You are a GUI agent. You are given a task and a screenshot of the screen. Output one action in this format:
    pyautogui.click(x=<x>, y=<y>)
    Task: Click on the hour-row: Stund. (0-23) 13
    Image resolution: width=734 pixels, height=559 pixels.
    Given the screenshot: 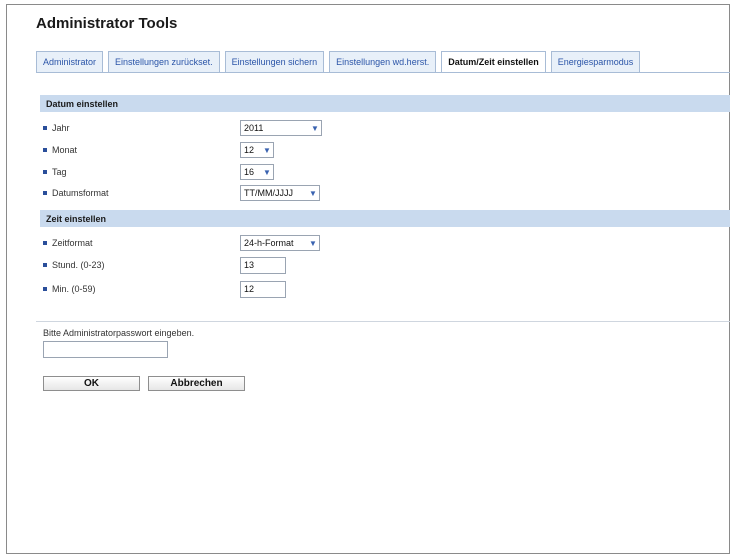 What is the action you would take?
    pyautogui.click(x=163, y=265)
    